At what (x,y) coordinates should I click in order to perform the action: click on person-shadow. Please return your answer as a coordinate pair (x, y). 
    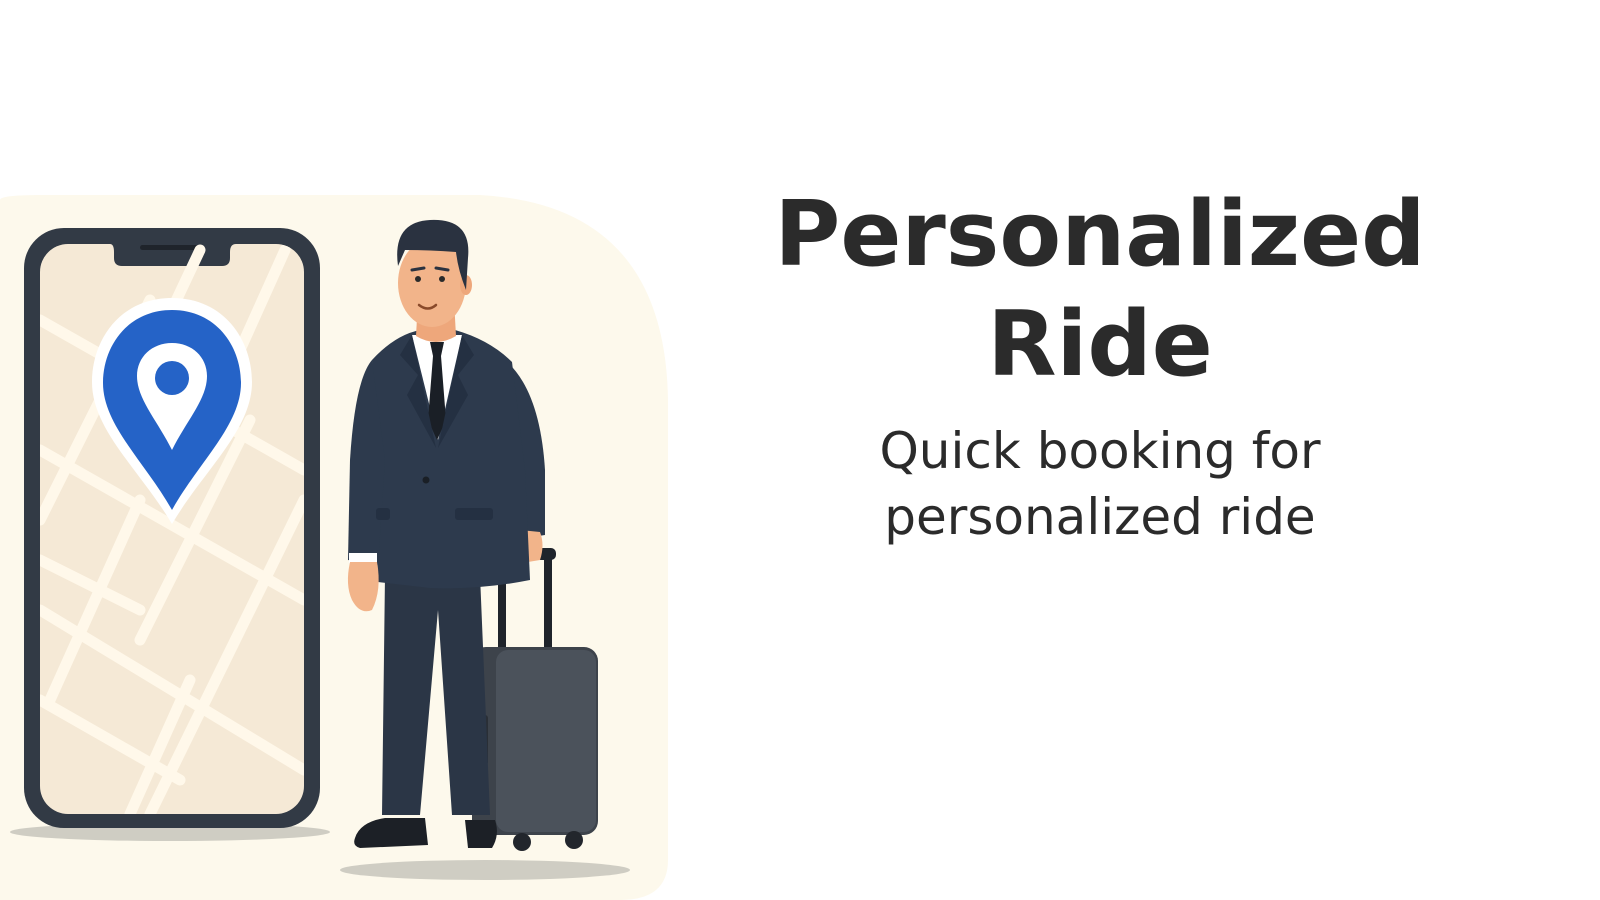
    Looking at the image, I should click on (485, 870).